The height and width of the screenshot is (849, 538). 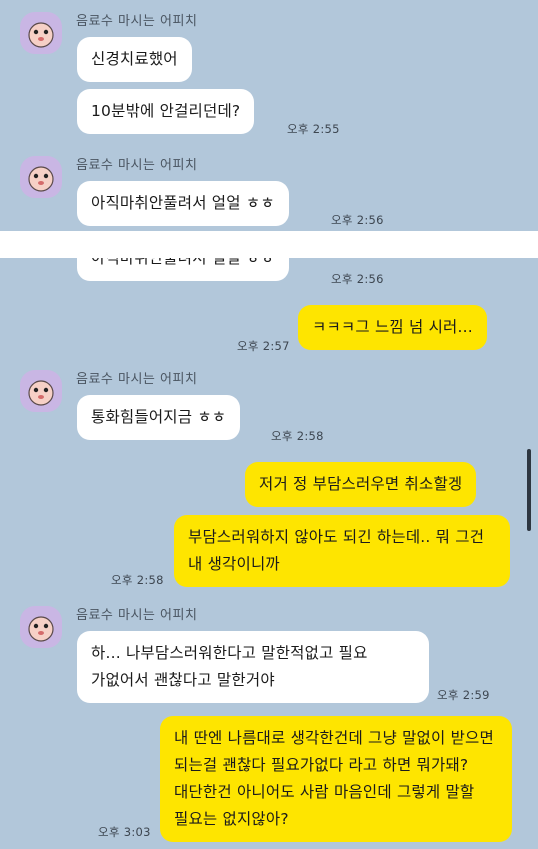 What do you see at coordinates (253, 667) in the screenshot?
I see `message-bubble-incoming: 하... 나부담스러워한다고 말한적없고 필요 가없어서 괜찮다고 말한거야` at bounding box center [253, 667].